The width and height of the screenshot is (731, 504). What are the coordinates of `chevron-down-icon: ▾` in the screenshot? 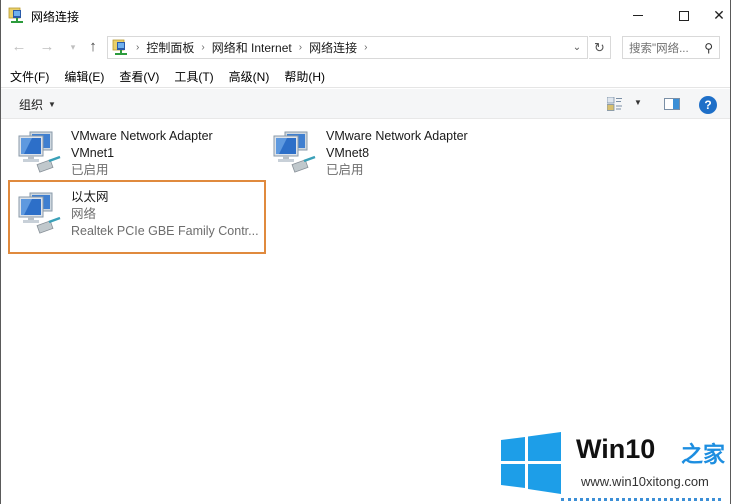 It's located at (73, 47).